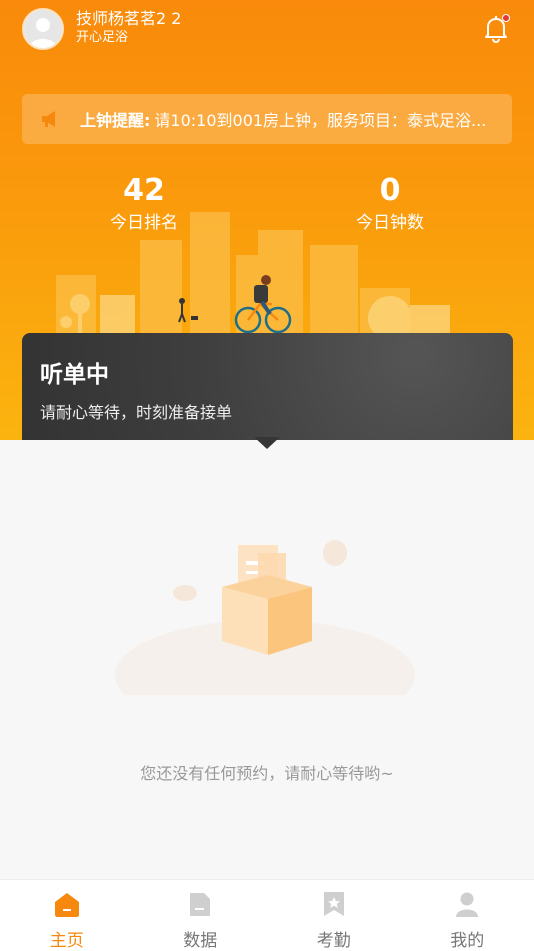 The image size is (534, 951). Describe the element at coordinates (467, 904) in the screenshot. I see `person-icon` at that location.